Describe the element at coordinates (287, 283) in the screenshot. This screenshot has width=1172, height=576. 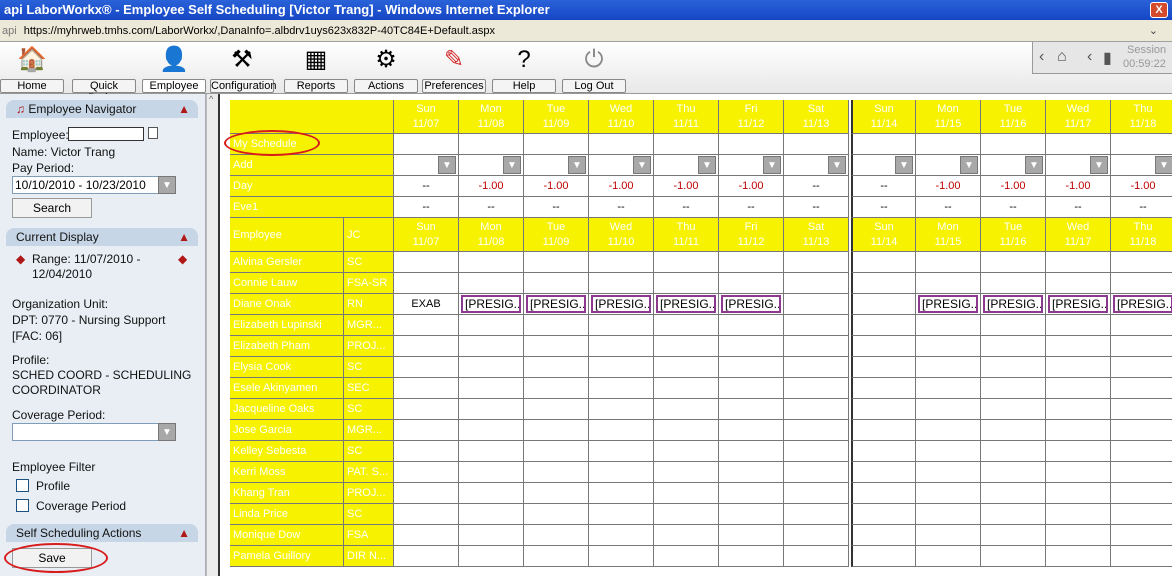
I see `employee-name-cell: Connie Lauw` at that location.